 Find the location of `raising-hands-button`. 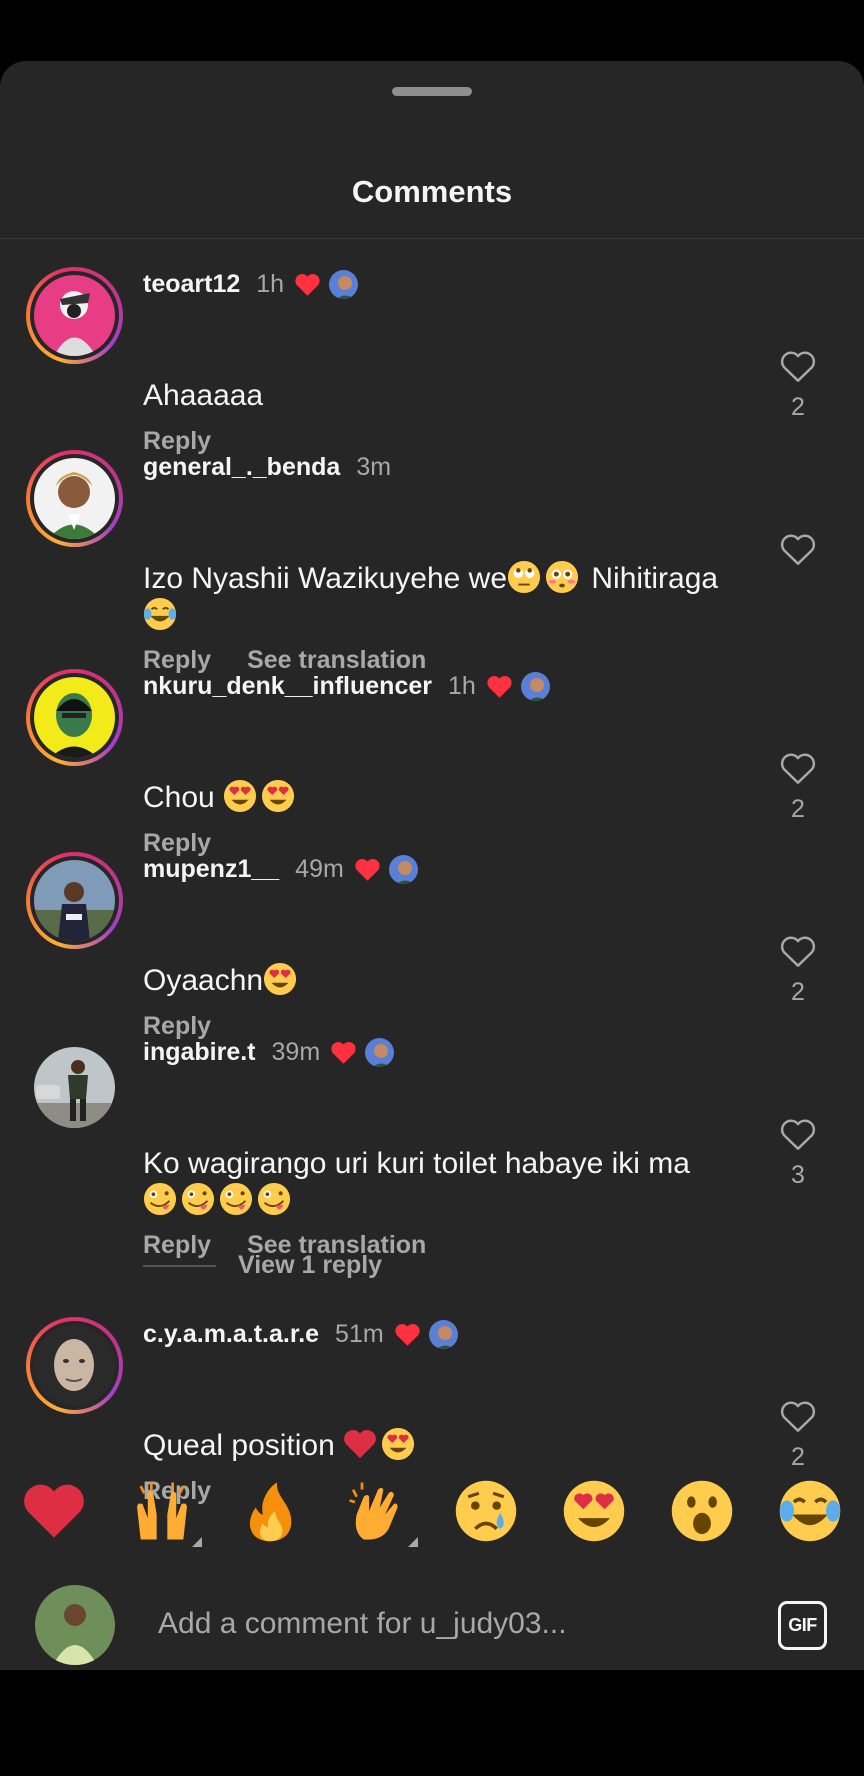

raising-hands-button is located at coordinates (166, 1513).